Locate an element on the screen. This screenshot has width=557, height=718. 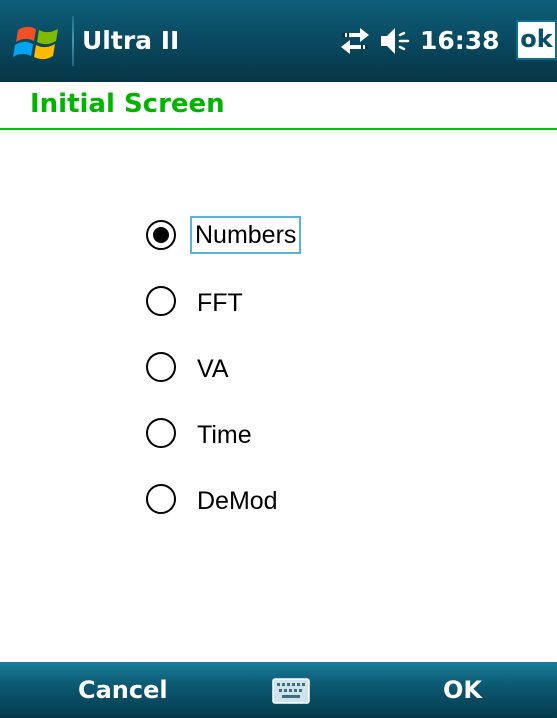
title-bar: Ultra II 16:38 ok is located at coordinates (278, 41).